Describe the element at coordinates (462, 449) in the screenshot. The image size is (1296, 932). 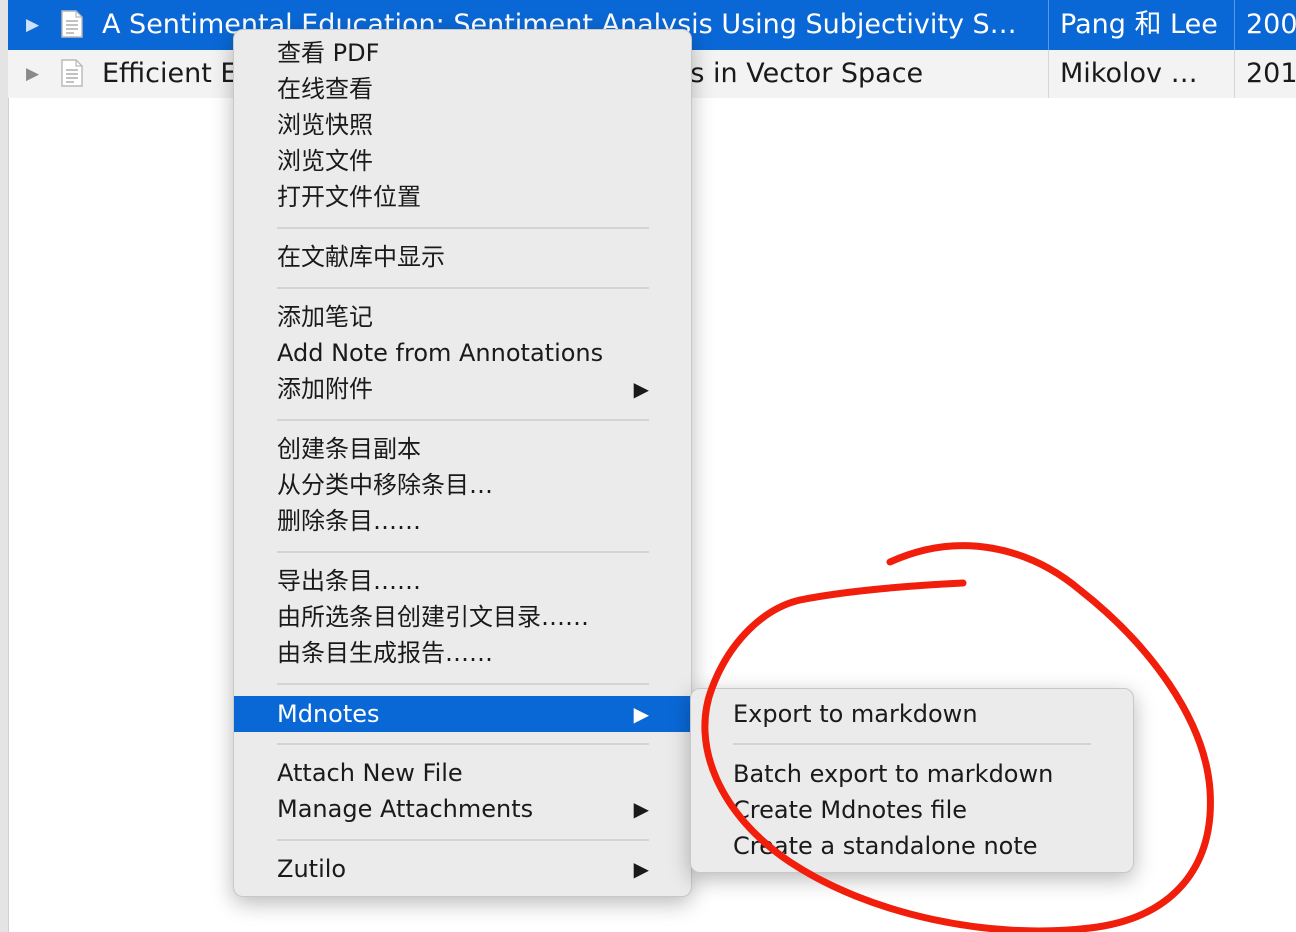
I see `menu-item-duplicate-item: 创建条目副本` at that location.